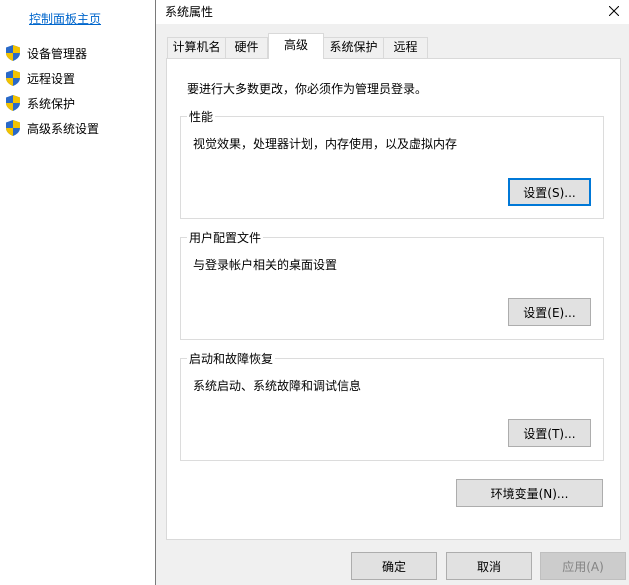 This screenshot has width=629, height=585. I want to click on performance-group-title: 性能, so click(201, 116).